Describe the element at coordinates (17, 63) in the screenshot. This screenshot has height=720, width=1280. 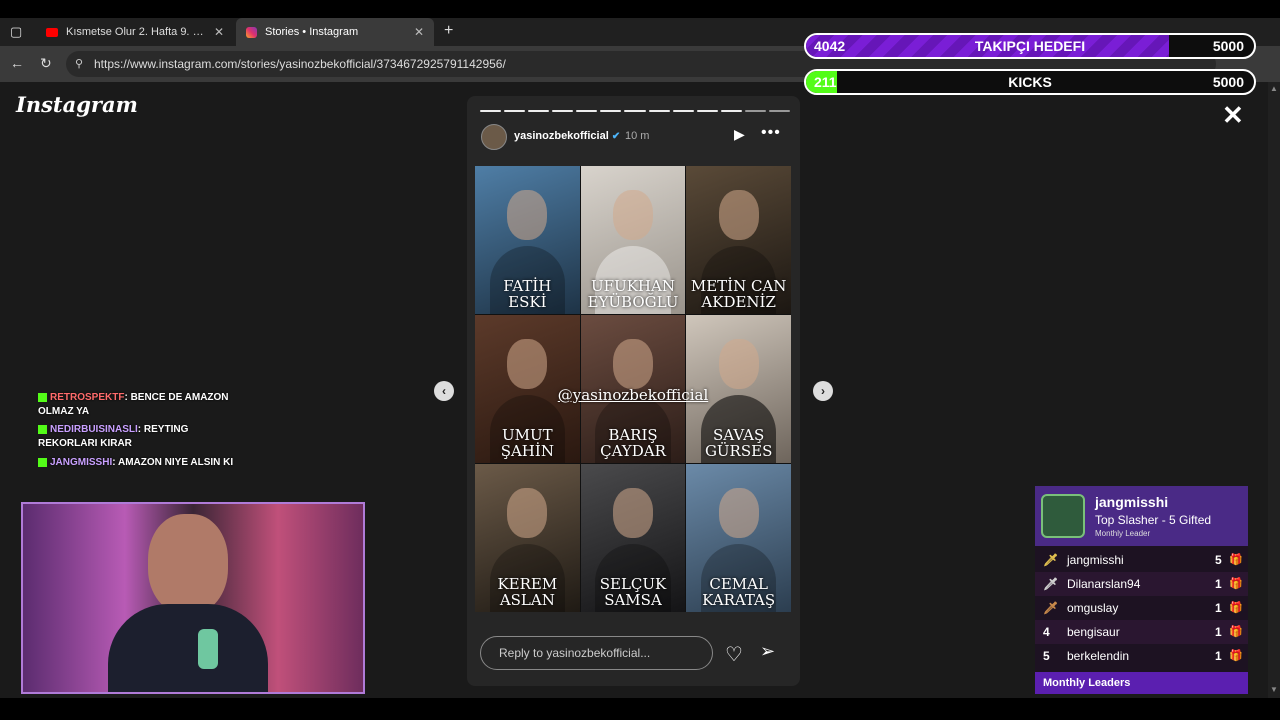
I see `back-icon: ←` at that location.